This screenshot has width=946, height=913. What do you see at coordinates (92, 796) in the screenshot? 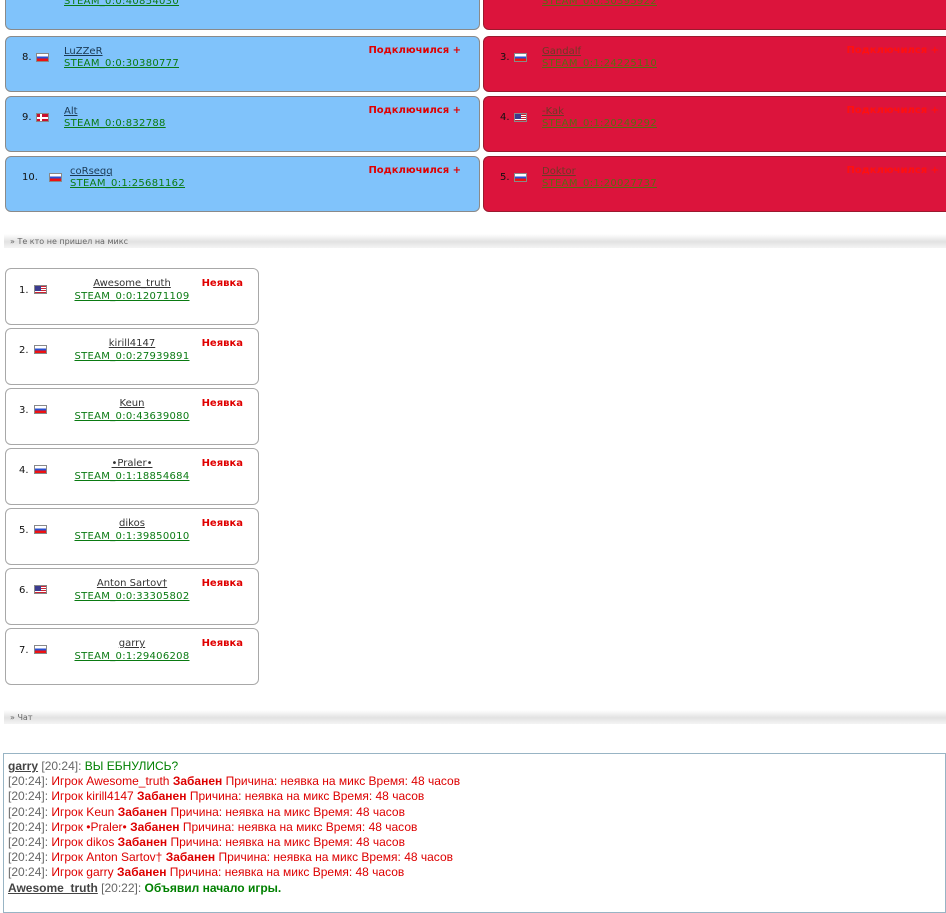
I see `ban-player-text: Игрок kirill4147` at bounding box center [92, 796].